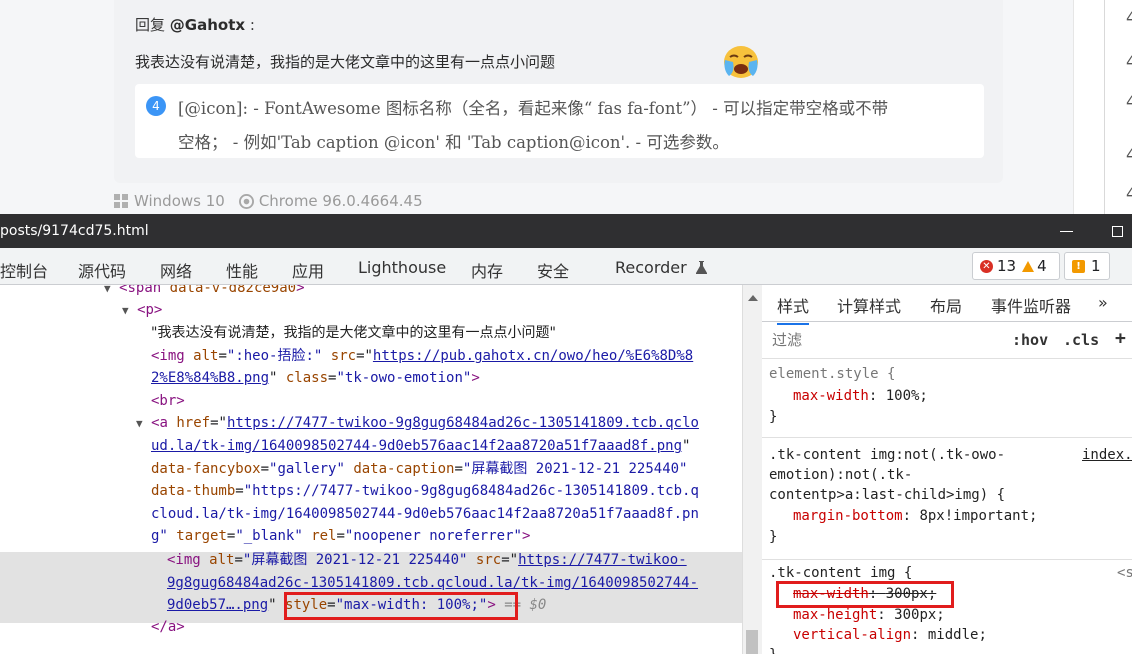 This screenshot has height=654, width=1132. I want to click on quote-number-badge: 4, so click(156, 106).